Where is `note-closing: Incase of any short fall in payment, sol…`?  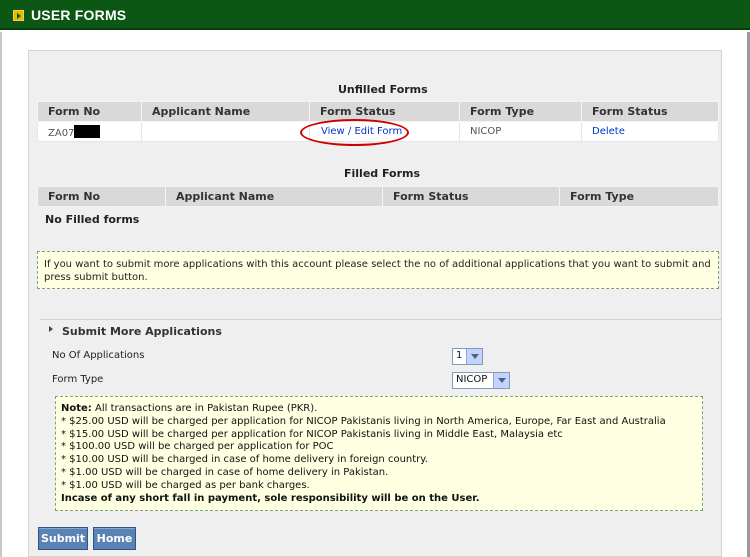 note-closing: Incase of any short fall in payment, sol… is located at coordinates (379, 499).